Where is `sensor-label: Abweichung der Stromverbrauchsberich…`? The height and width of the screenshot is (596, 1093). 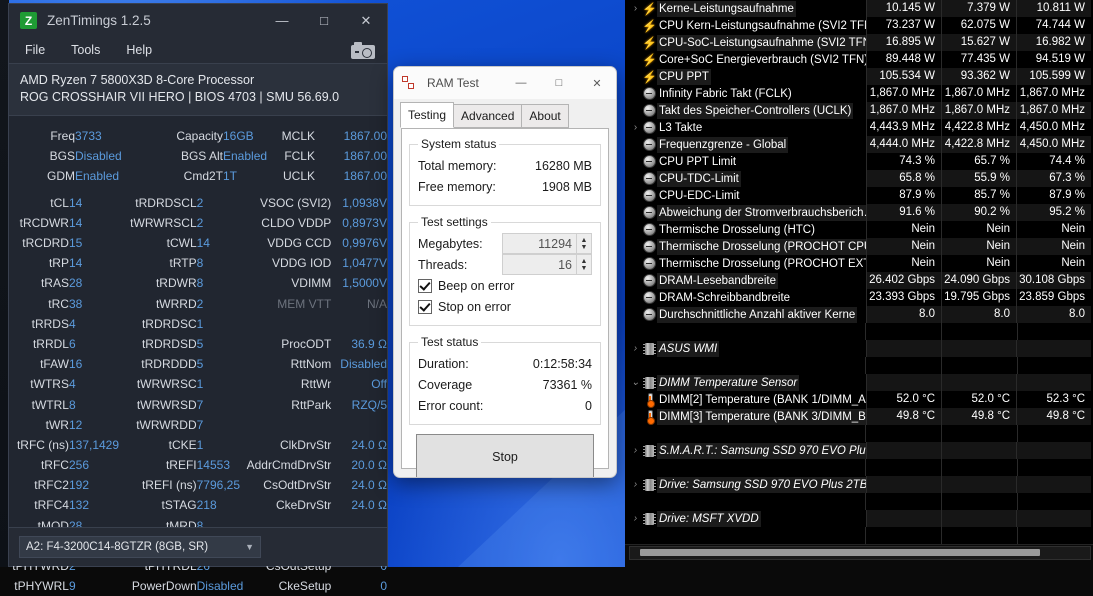 sensor-label: Abweichung der Stromverbrauchsberich… is located at coordinates (761, 212).